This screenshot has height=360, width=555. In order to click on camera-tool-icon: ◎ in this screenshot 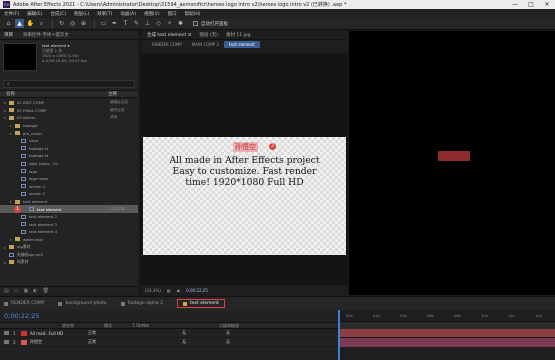, I will do `click(72, 23)`.